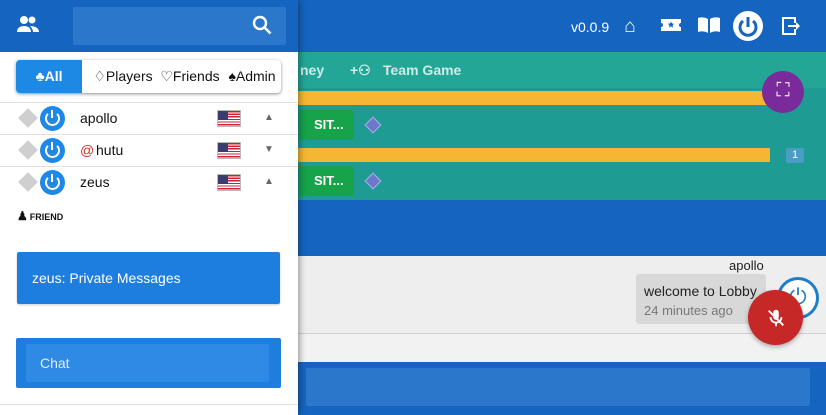 The image size is (826, 415). I want to click on people-icon, so click(28, 26).